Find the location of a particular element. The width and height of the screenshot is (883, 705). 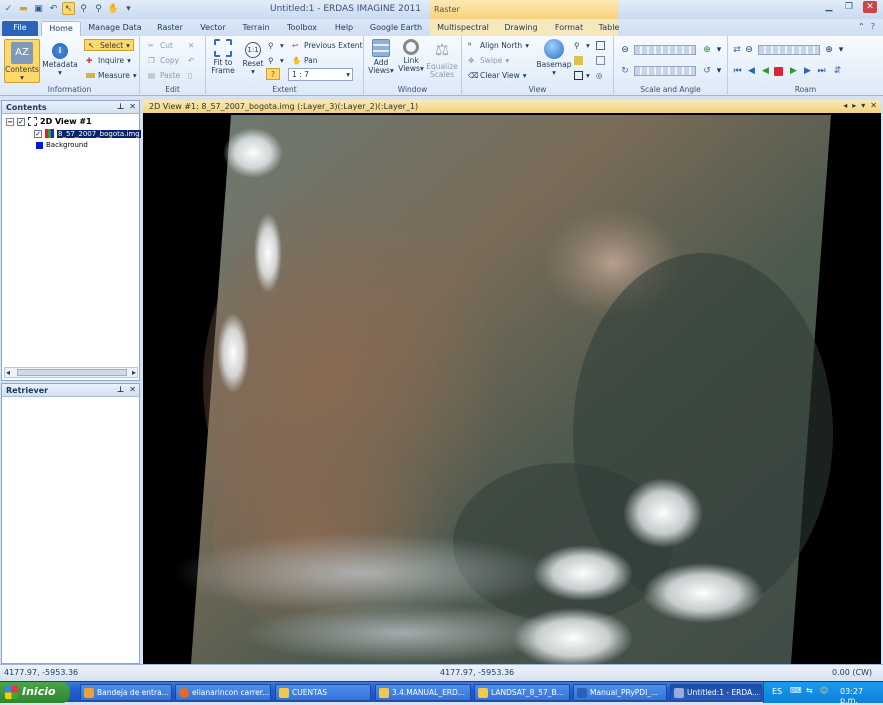

scale-menu-icon: ▾ is located at coordinates (719, 50).